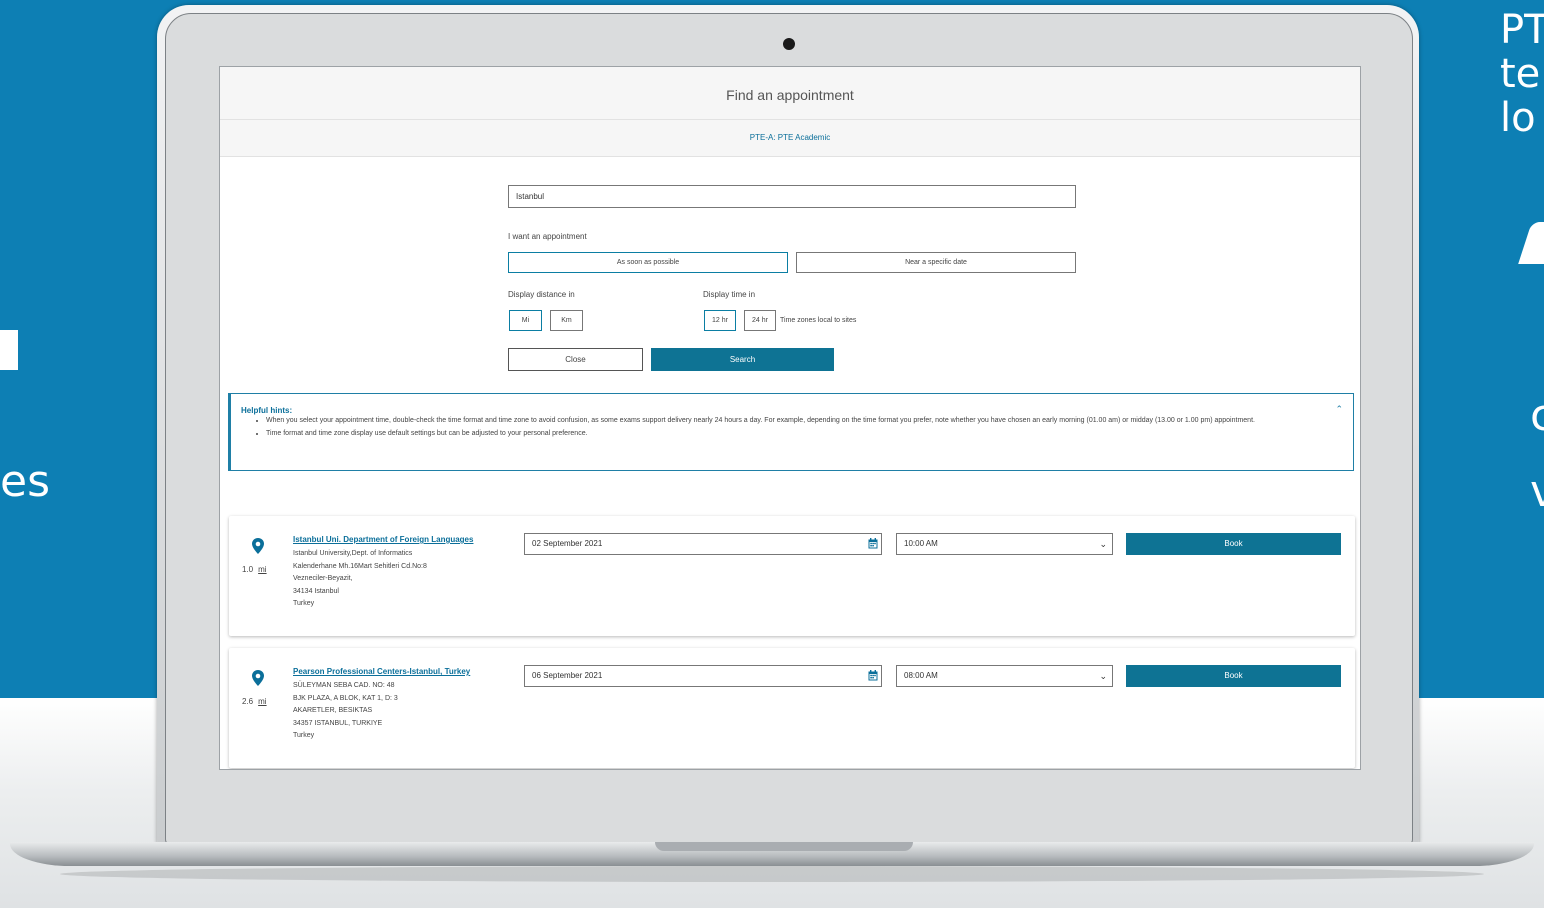  Describe the element at coordinates (789, 44) in the screenshot. I see `camera-icon` at that location.